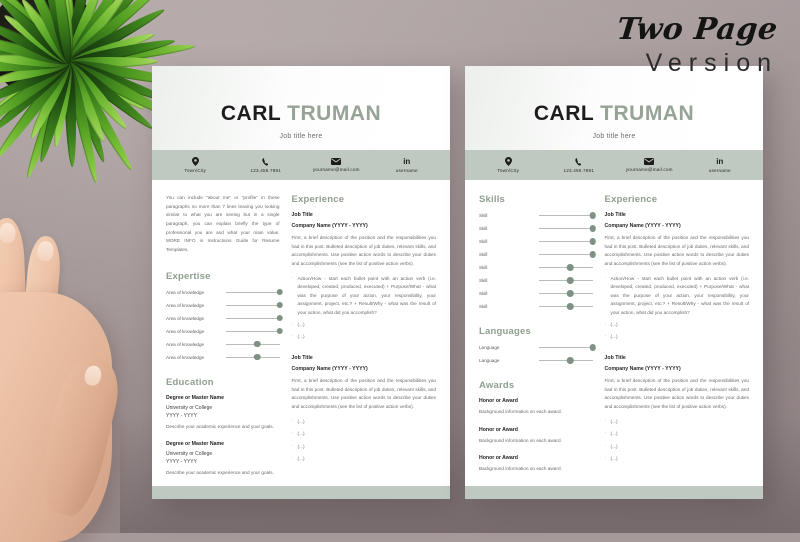  I want to click on contact-linkedin-text: username, so click(406, 170).